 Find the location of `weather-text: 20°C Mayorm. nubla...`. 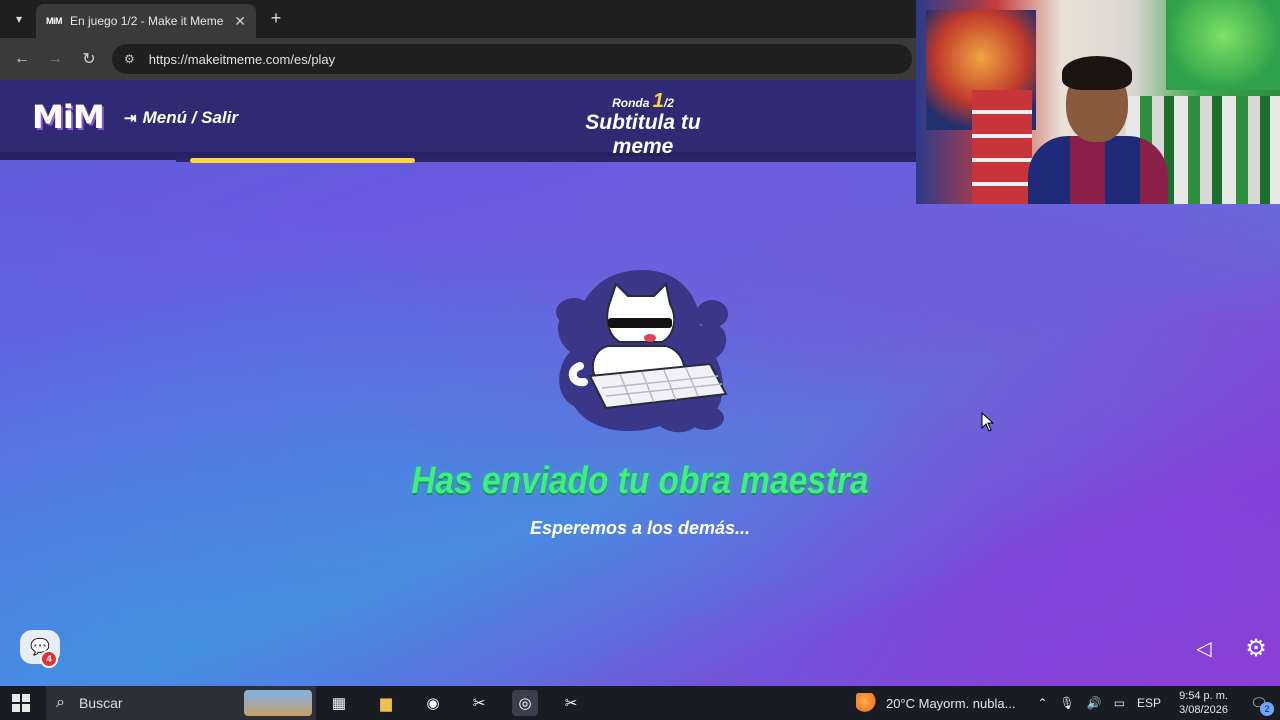

weather-text: 20°C Mayorm. nubla... is located at coordinates (950, 703).